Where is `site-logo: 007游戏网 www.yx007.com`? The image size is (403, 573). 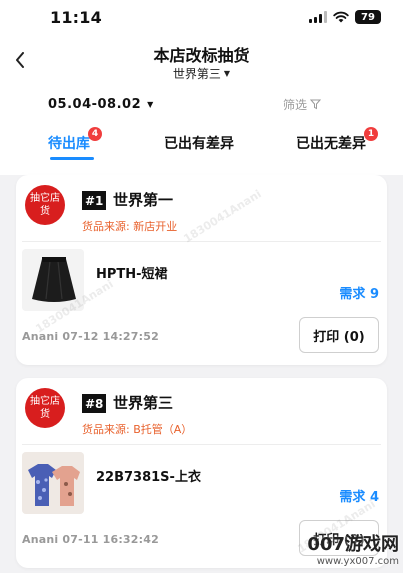
site-logo: 007游戏网 www.yx007.com is located at coordinates (353, 548).